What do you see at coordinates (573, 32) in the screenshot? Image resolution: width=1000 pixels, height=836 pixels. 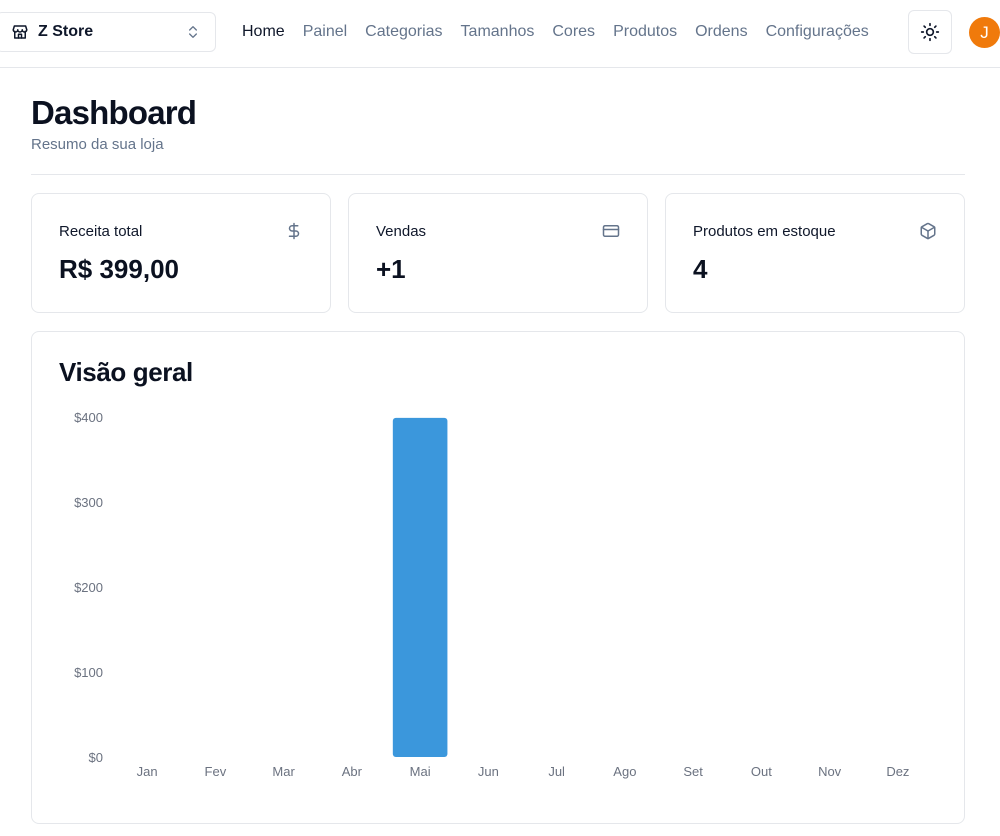 I see `nav-link-cores: Cores` at bounding box center [573, 32].